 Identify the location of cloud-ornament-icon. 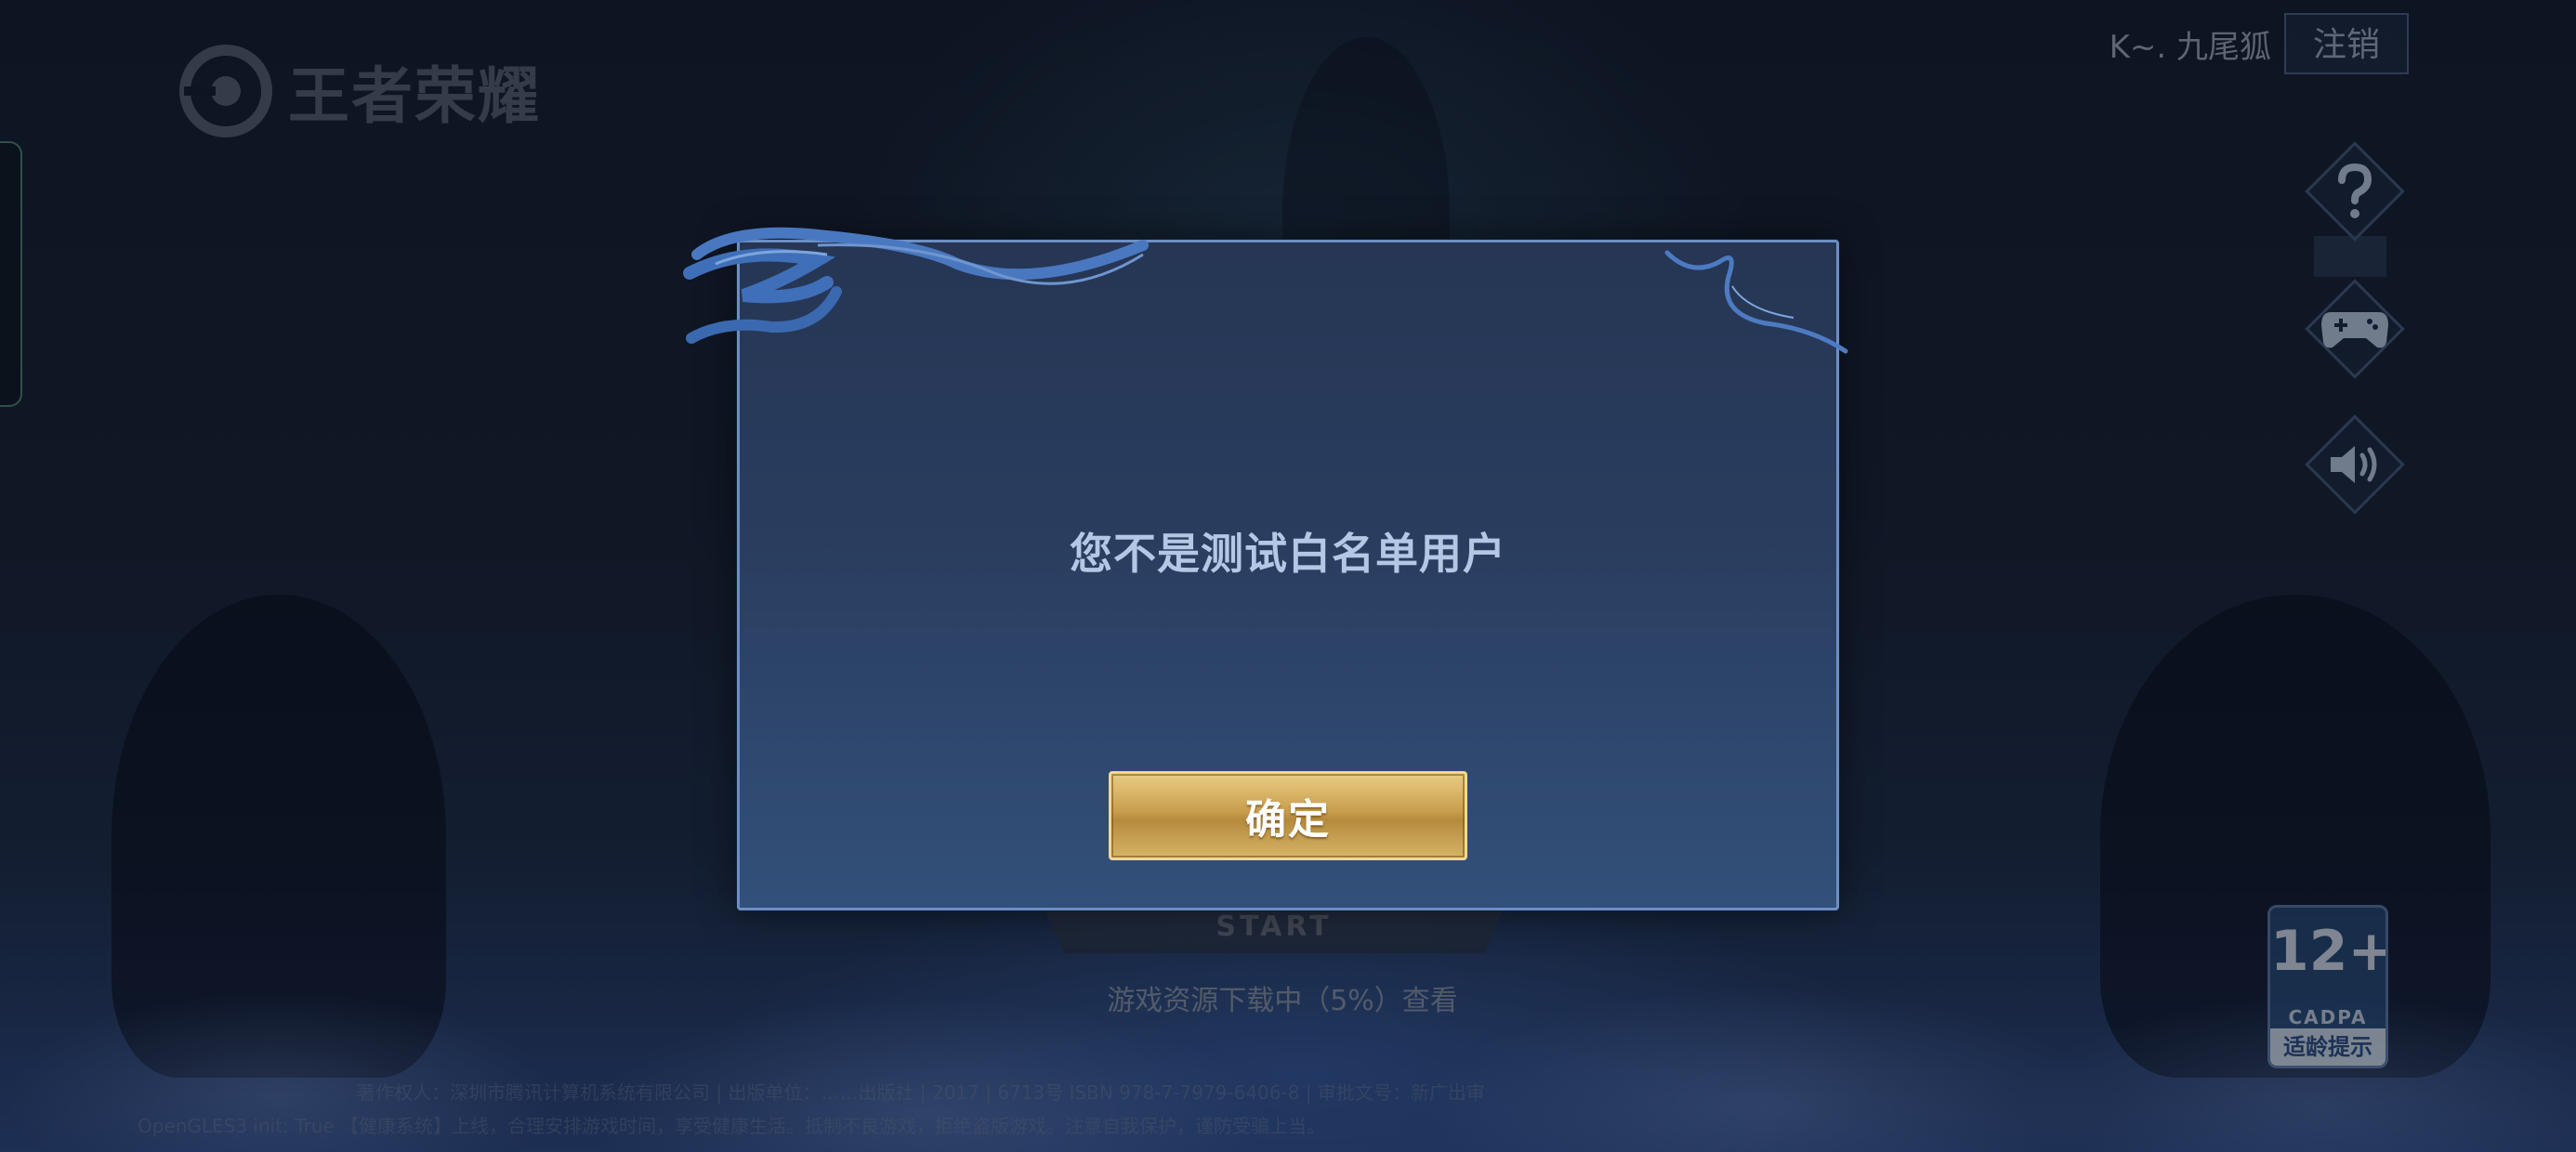
(916, 285).